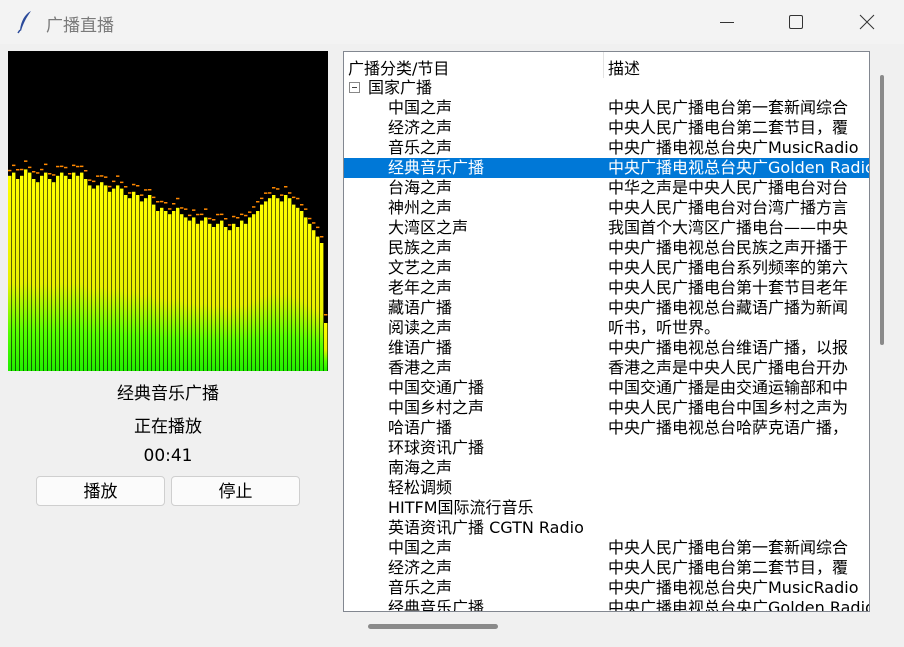  I want to click on tree-row: 中国交通广播 中国交通广播是由交通运输部和中, so click(606, 388).